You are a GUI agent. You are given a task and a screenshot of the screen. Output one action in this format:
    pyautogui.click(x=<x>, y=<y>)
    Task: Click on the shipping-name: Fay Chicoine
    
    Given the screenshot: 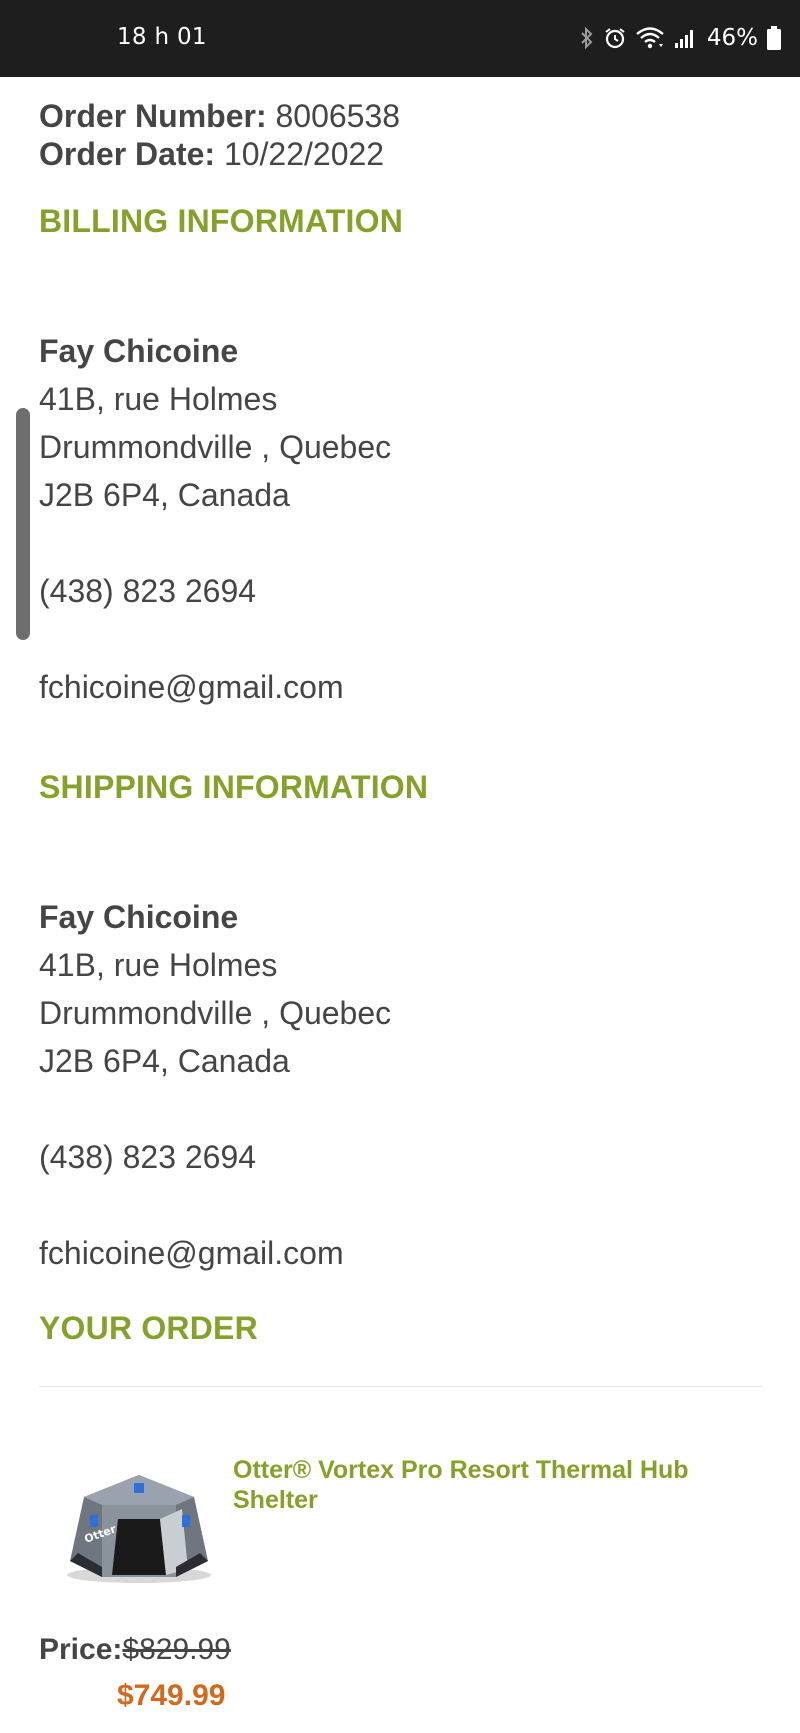 What is the action you would take?
    pyautogui.click(x=139, y=917)
    